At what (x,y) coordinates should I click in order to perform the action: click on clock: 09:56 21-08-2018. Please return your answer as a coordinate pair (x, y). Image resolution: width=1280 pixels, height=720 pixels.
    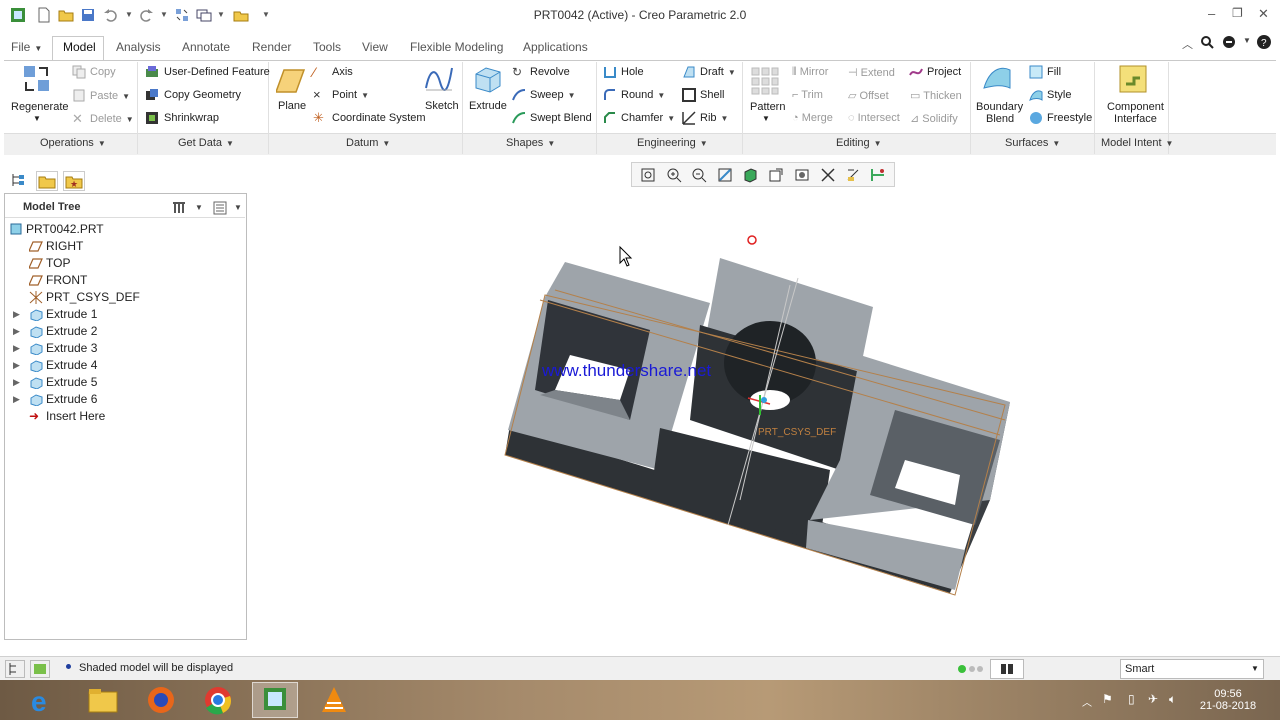
    Looking at the image, I should click on (1228, 700).